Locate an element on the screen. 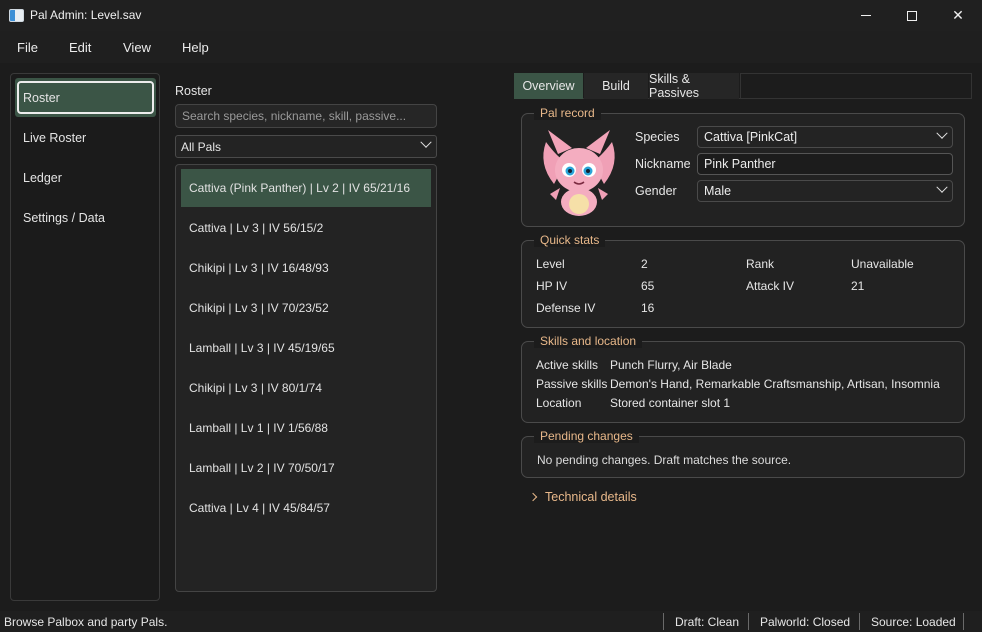 The image size is (982, 632). nickname-label: Nickname is located at coordinates (663, 164).